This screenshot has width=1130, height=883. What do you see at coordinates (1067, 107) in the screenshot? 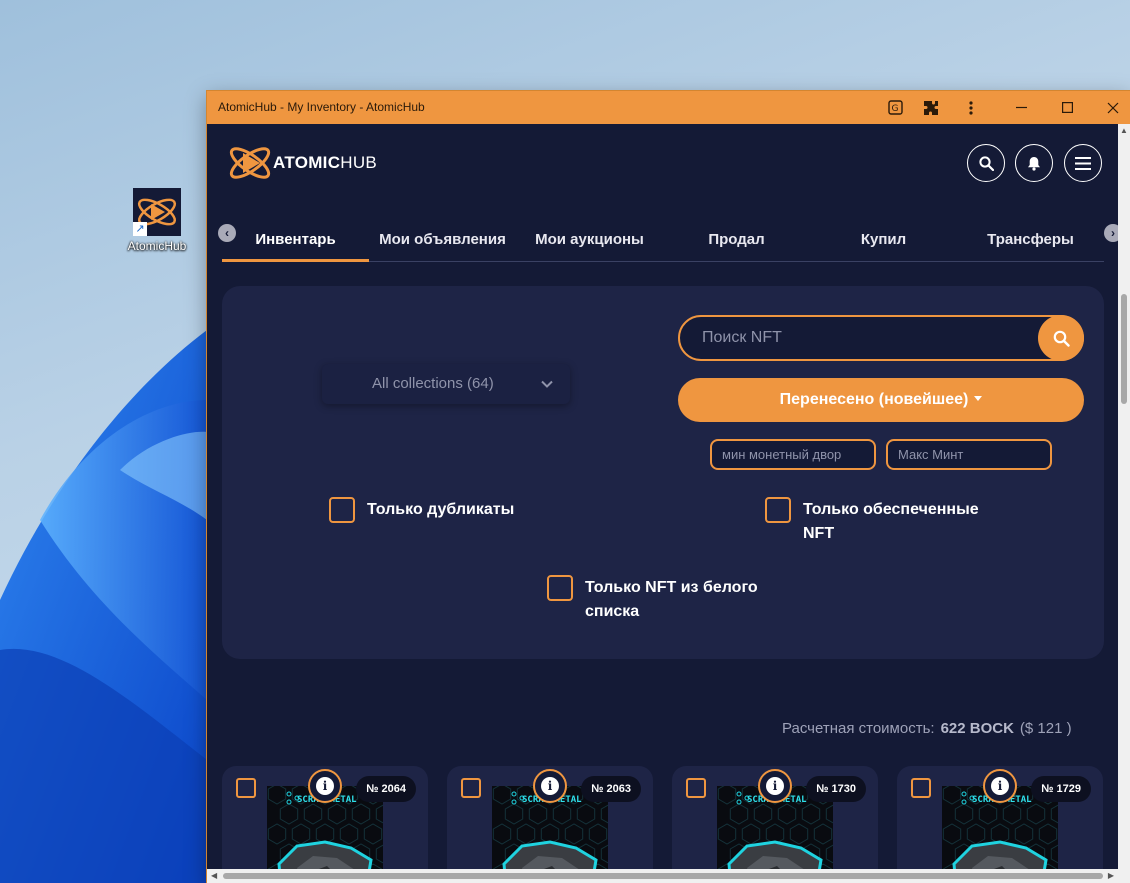
I see `maximize-icon` at bounding box center [1067, 107].